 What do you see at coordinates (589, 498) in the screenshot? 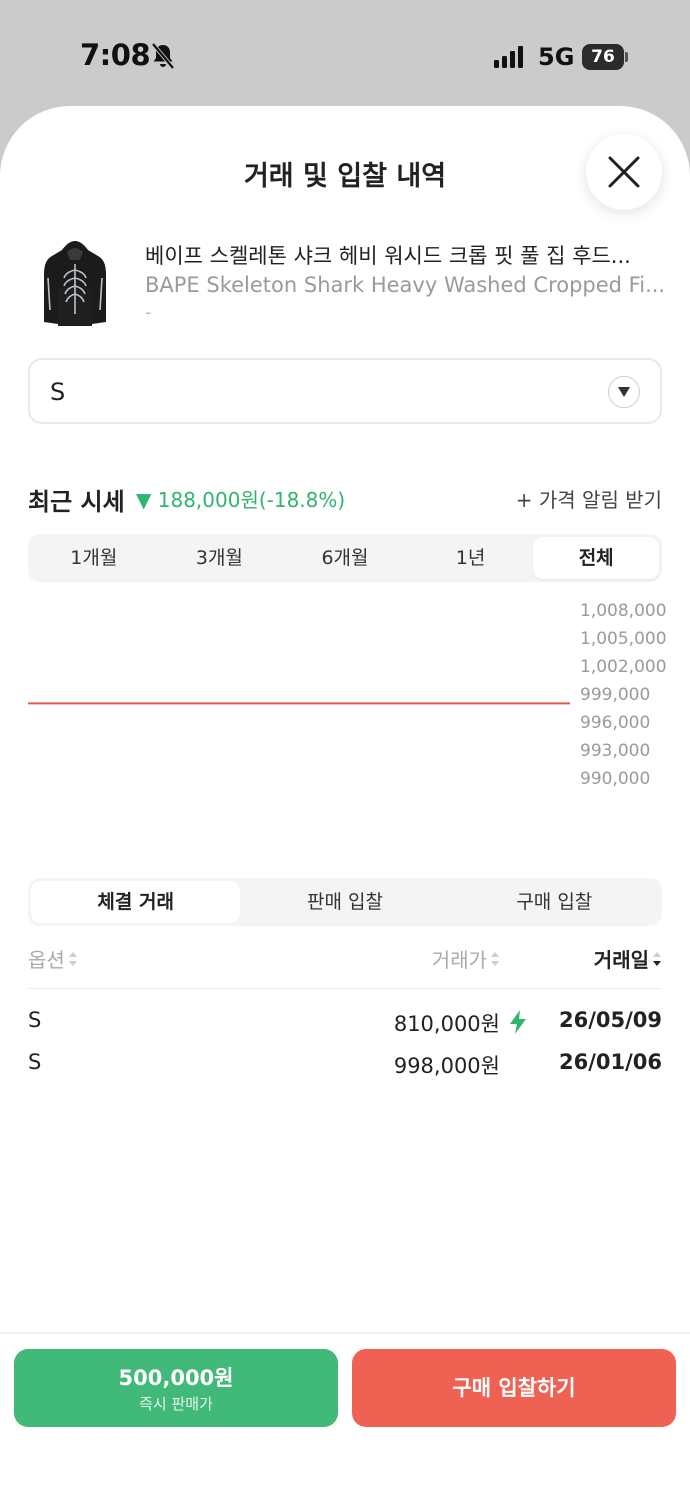
I see `price-alert-button: + 가격 알림 받기` at bounding box center [589, 498].